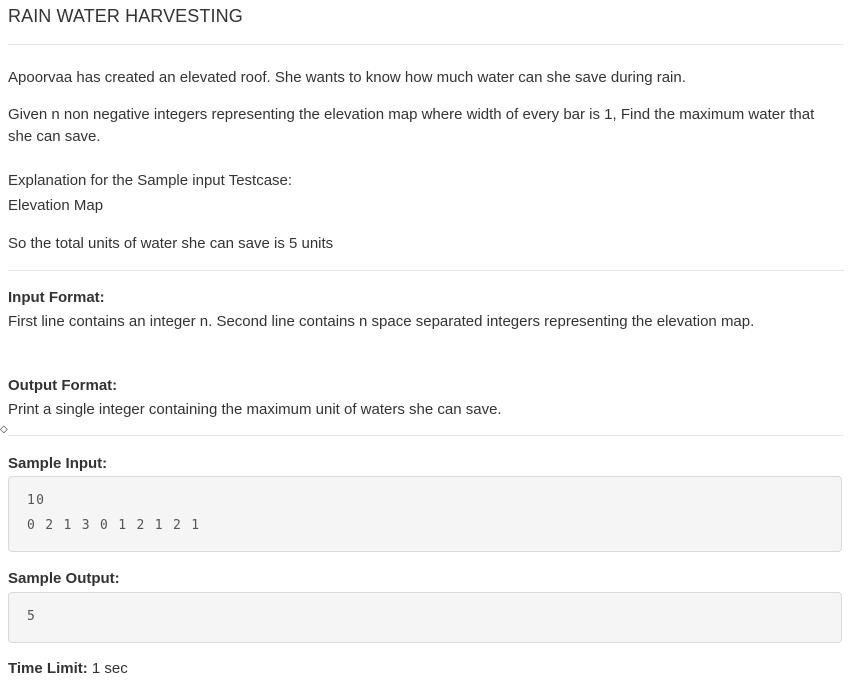 This screenshot has width=861, height=693. Describe the element at coordinates (423, 669) in the screenshot. I see `time-limit: Time Limit: 1 sec` at that location.